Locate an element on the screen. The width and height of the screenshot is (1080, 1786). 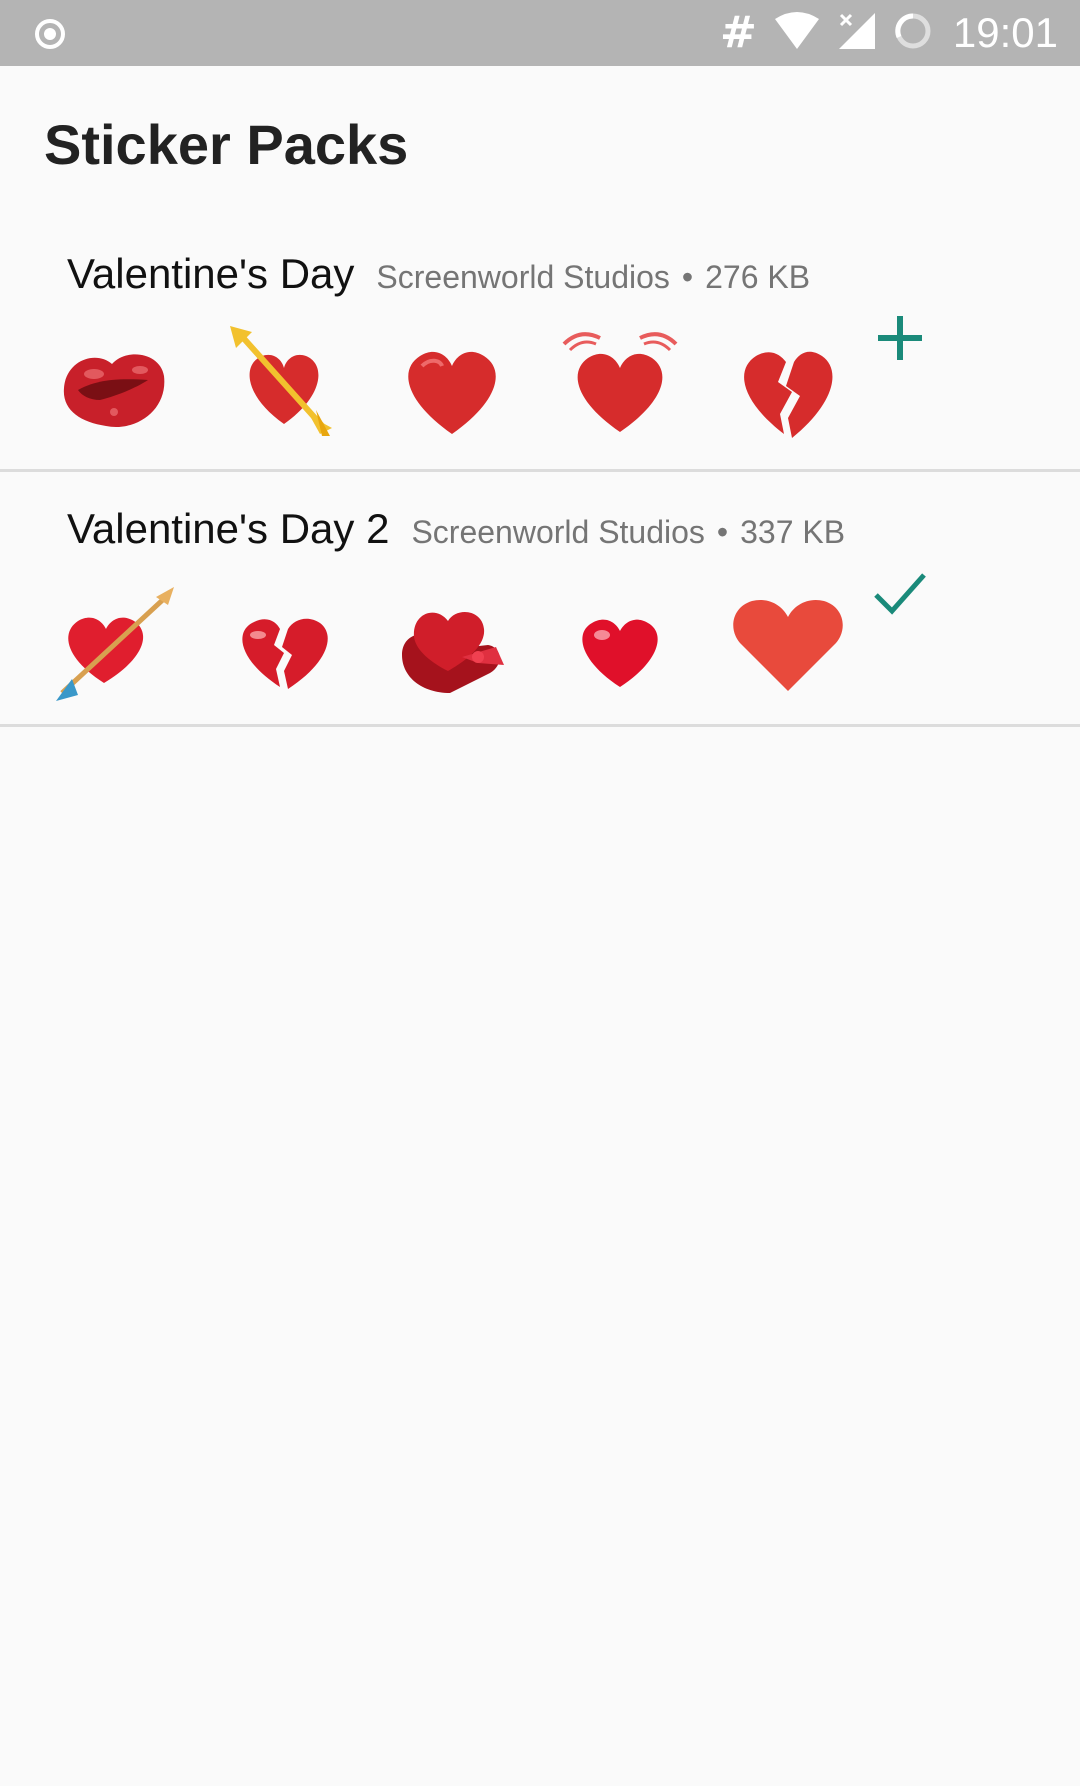
flat-heart-icon is located at coordinates (788, 639).